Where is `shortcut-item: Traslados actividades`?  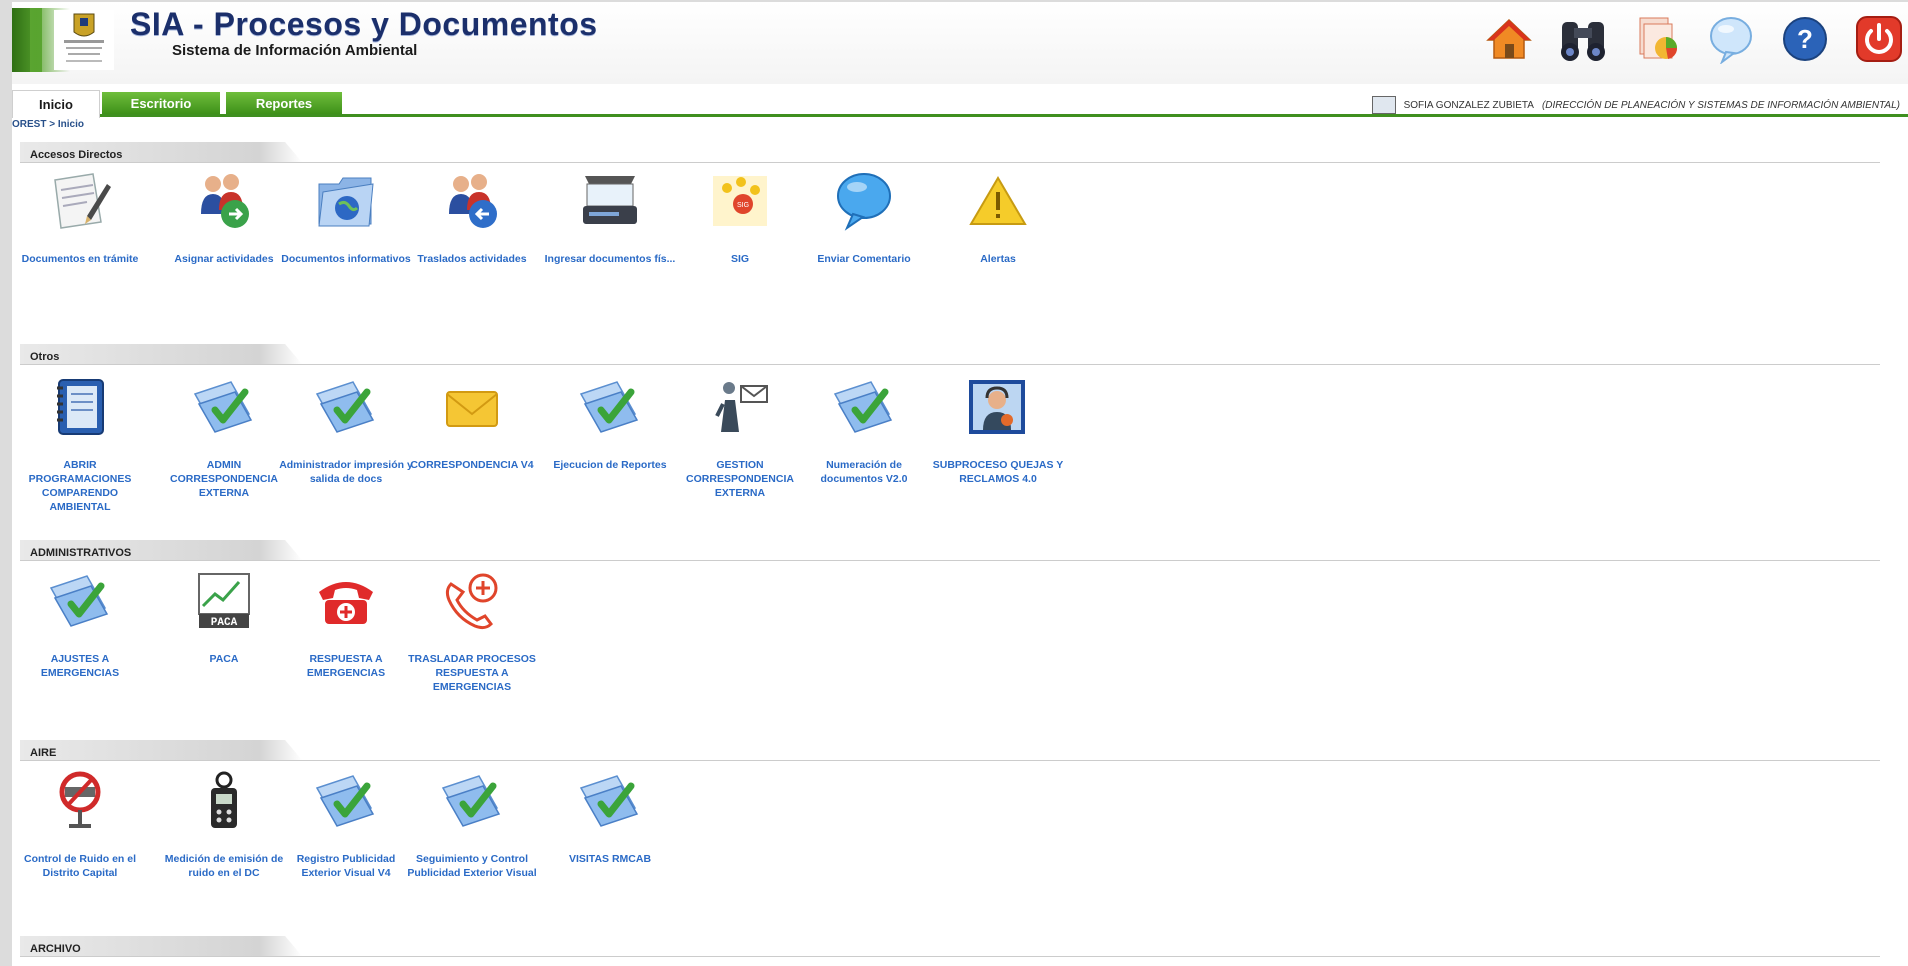 shortcut-item: Traslados actividades is located at coordinates (472, 217).